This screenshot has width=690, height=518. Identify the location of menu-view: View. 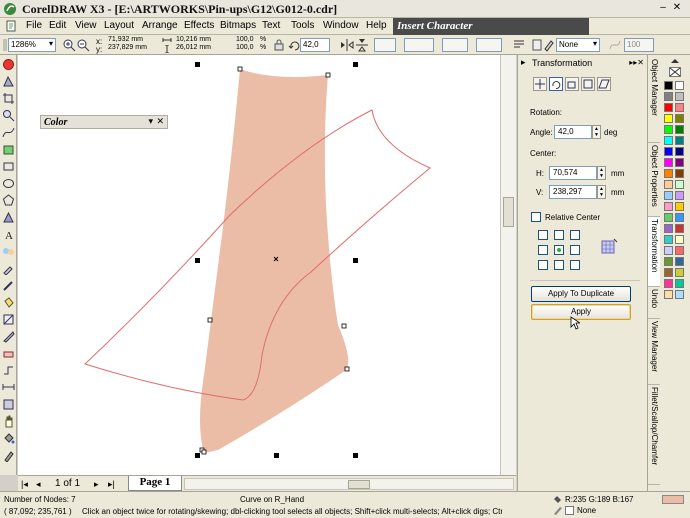
(86, 25).